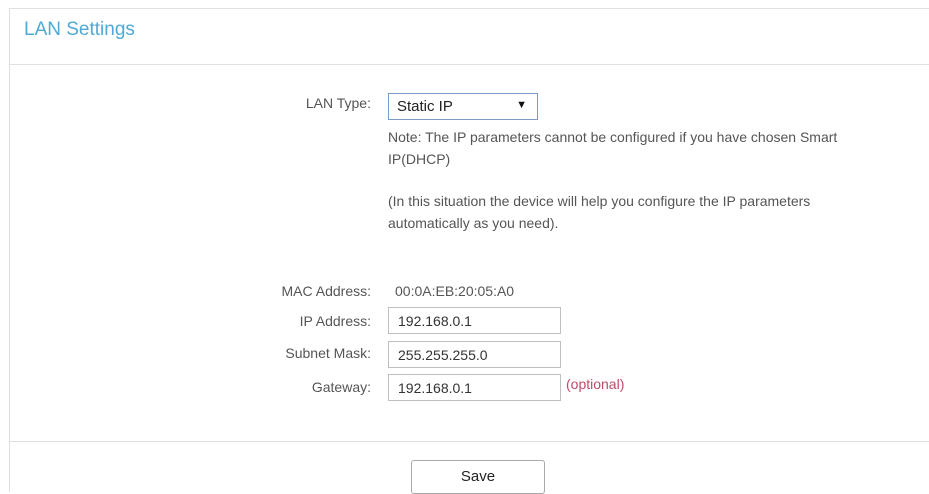  Describe the element at coordinates (328, 353) in the screenshot. I see `subnet-mask-label: Subnet Mask:` at that location.